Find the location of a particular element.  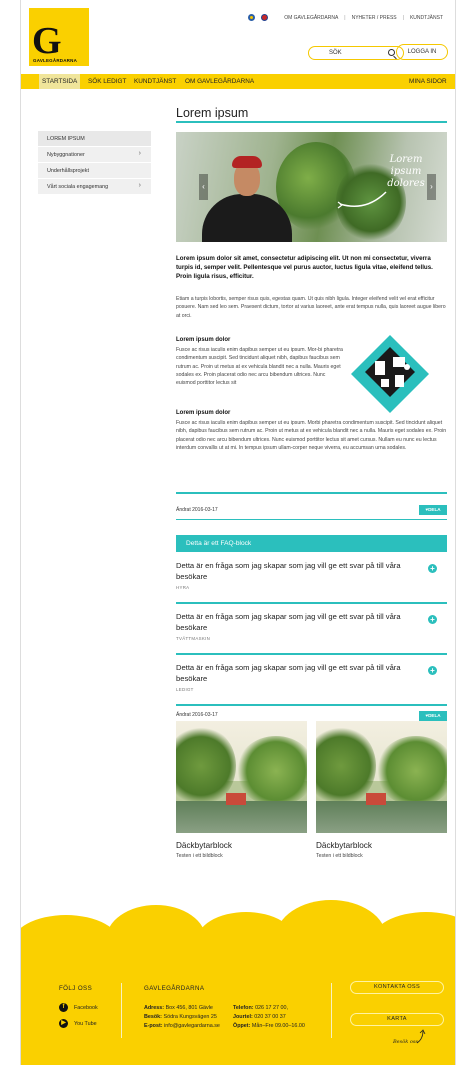

sidebar-item-label: LOREM IPSUM is located at coordinates (66, 139).